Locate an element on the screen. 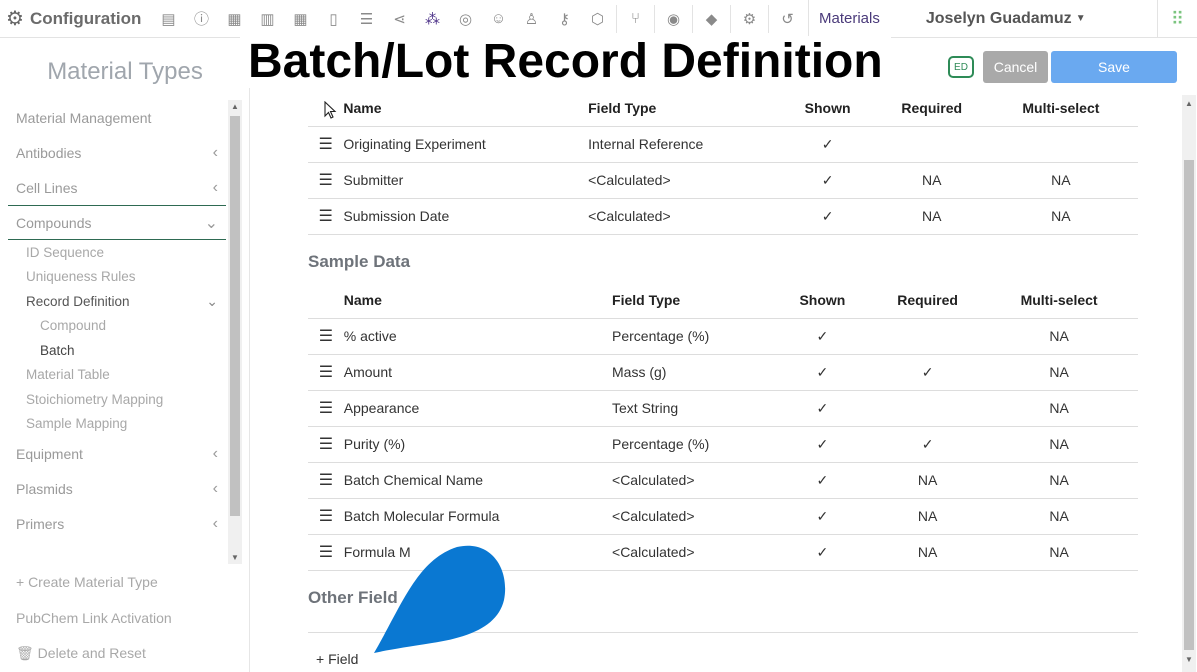 The height and width of the screenshot is (672, 1197). sidebar-item-id-sequence: ID Sequence is located at coordinates (117, 252).